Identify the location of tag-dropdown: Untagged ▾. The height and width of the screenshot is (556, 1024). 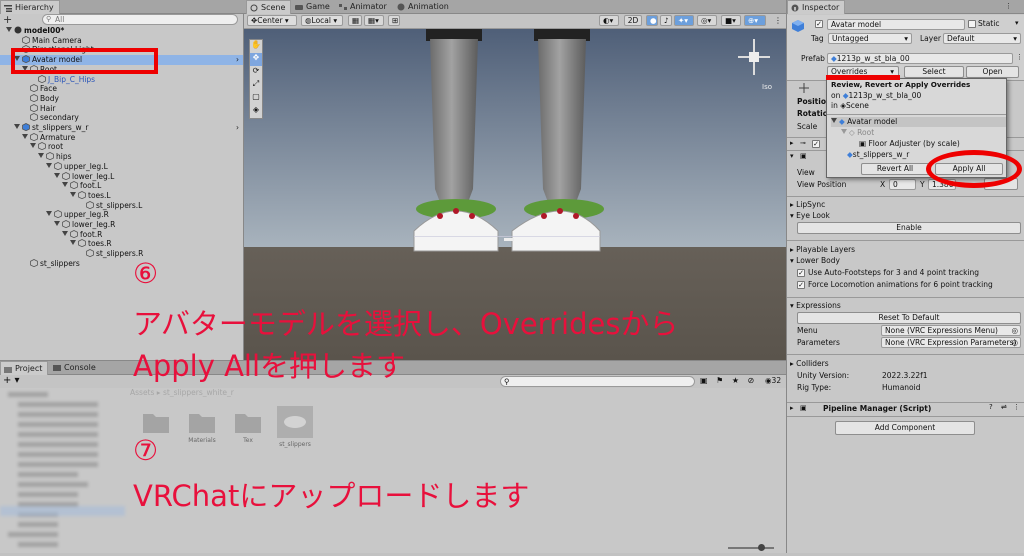
(870, 38).